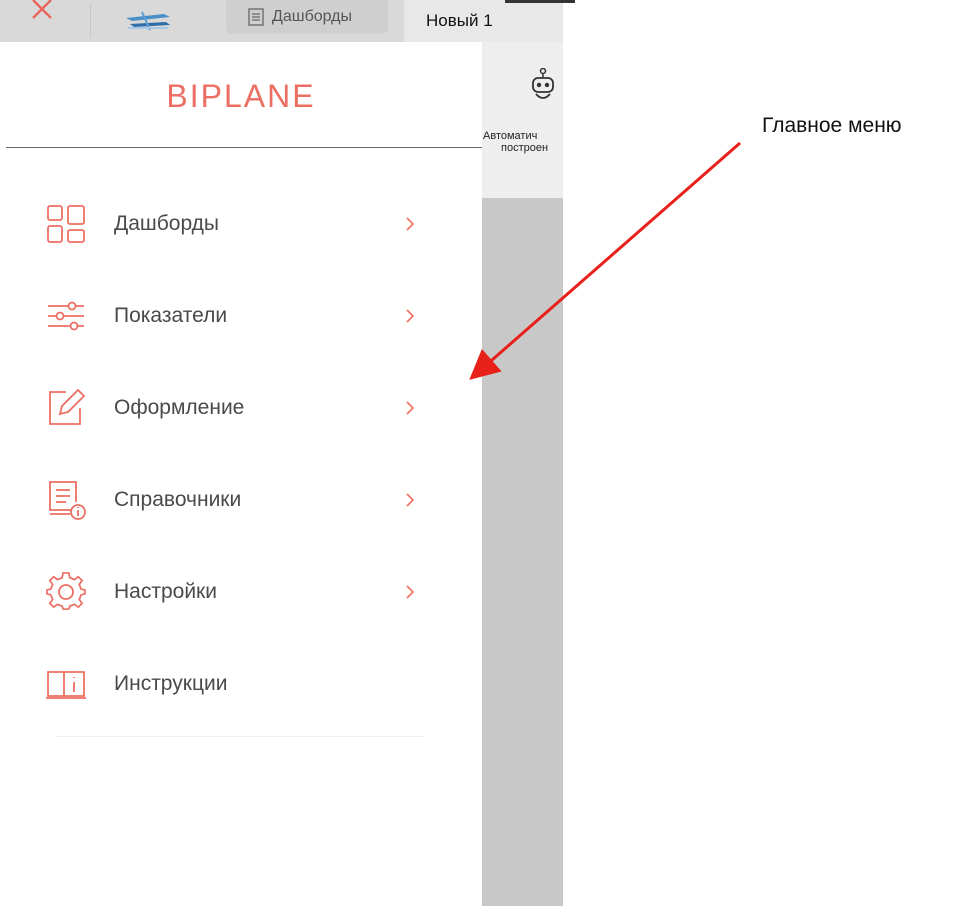 Image resolution: width=957 pixels, height=906 pixels. Describe the element at coordinates (241, 684) in the screenshot. I see `menu-item-instructions: Инструкции` at that location.